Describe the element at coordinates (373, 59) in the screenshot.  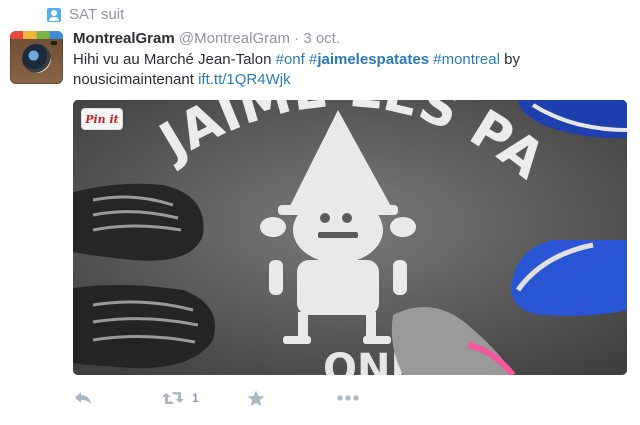
I see `hashtag-text: jaimelespatates` at that location.